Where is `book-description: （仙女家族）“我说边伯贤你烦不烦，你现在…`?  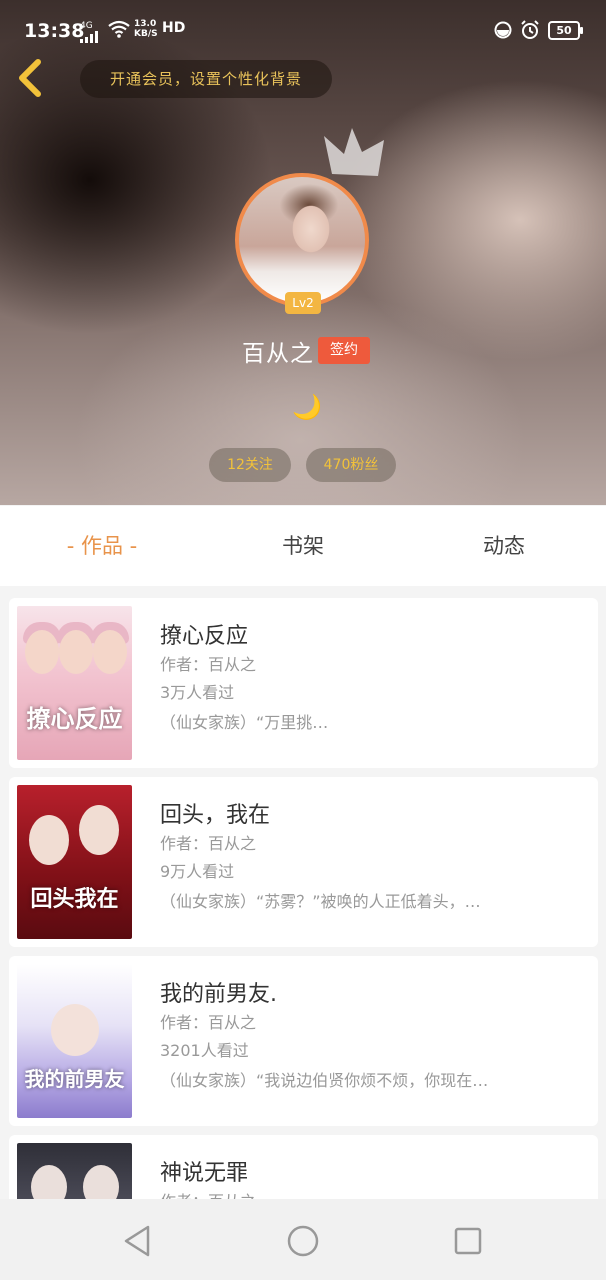
book-description: （仙女家族）“我说边伯贤你烦不烦，你现在… is located at coordinates (324, 1080).